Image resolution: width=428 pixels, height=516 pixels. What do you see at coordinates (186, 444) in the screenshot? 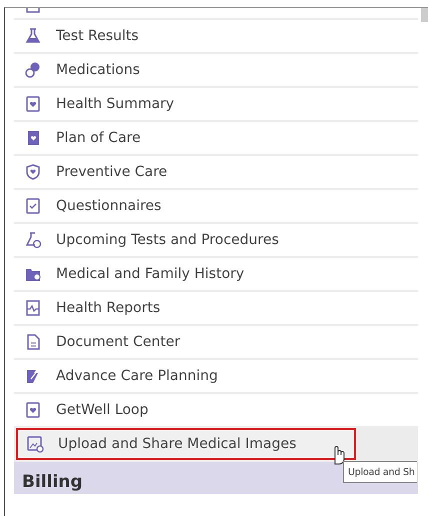
I see `menu-item: Upload and Share Medical Images` at bounding box center [186, 444].